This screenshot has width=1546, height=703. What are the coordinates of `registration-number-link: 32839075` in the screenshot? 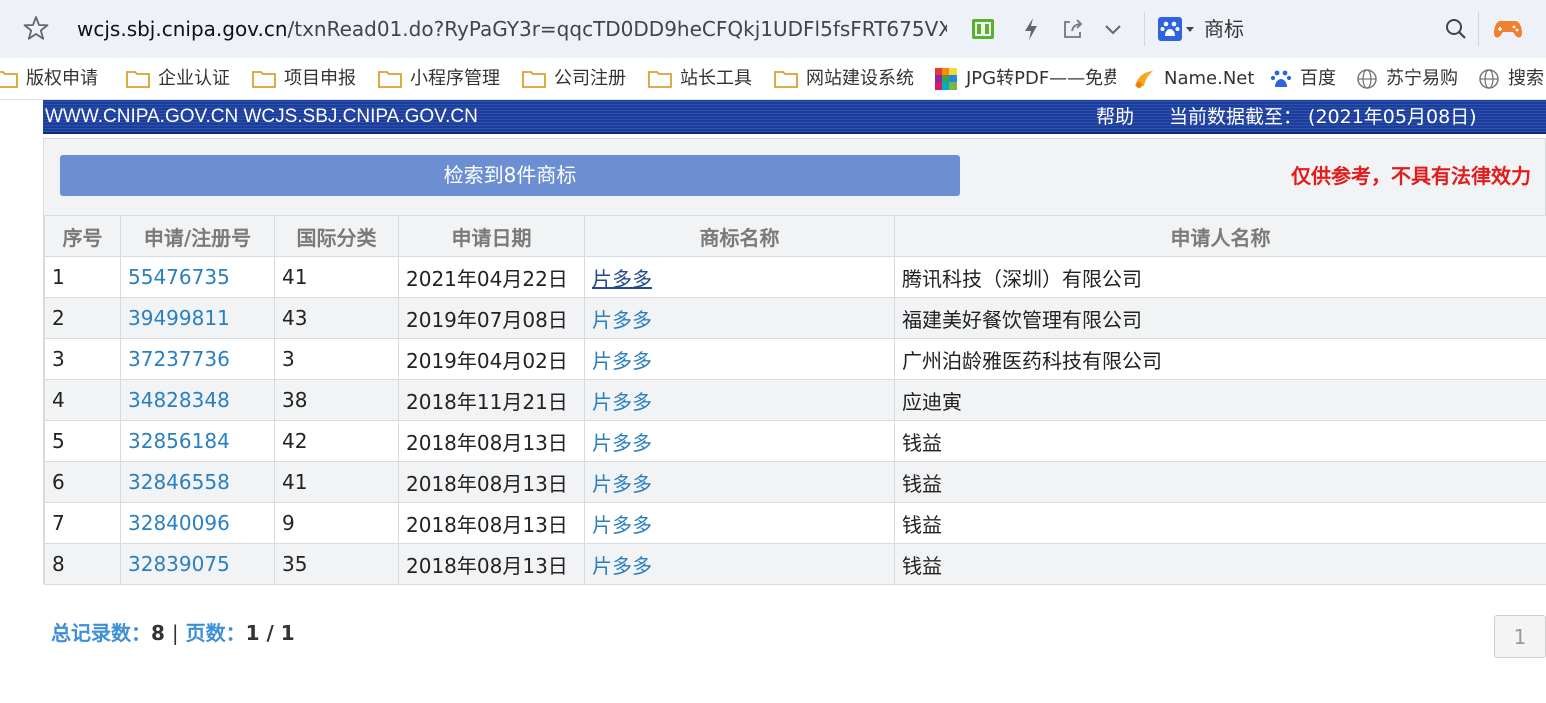 It's located at (179, 564).